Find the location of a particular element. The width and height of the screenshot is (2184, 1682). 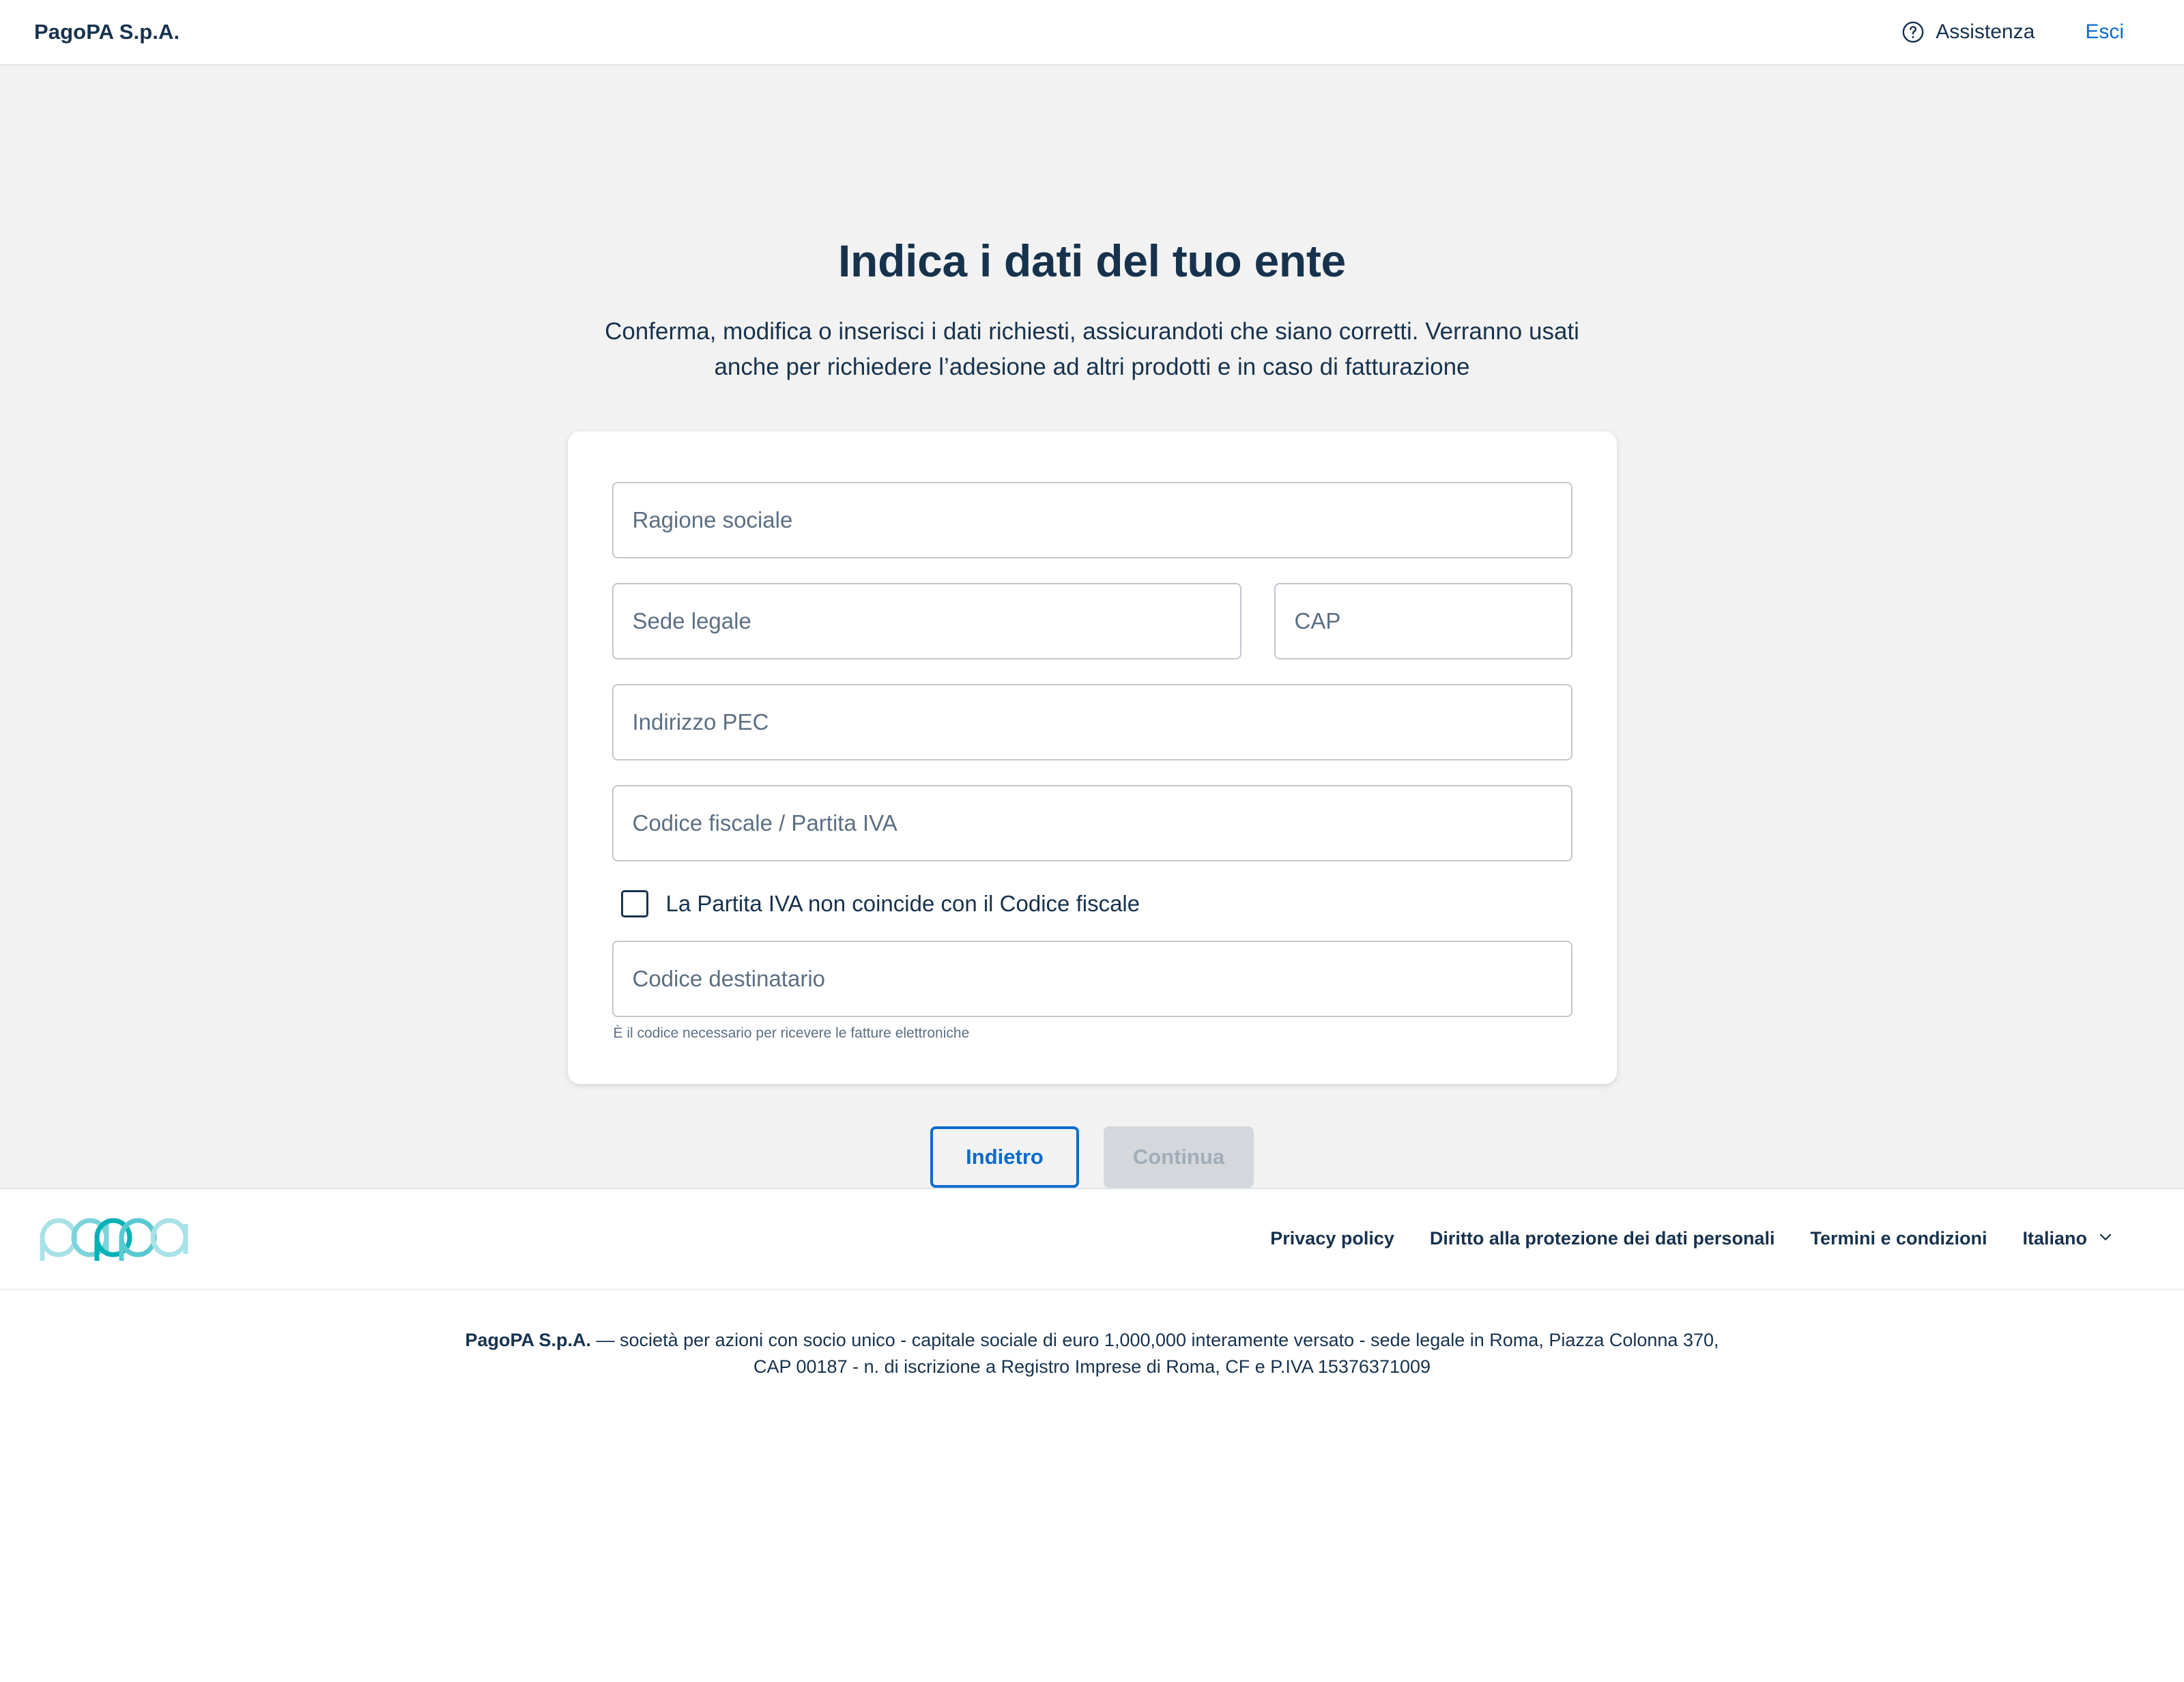

pagopa-logo is located at coordinates (115, 1239).